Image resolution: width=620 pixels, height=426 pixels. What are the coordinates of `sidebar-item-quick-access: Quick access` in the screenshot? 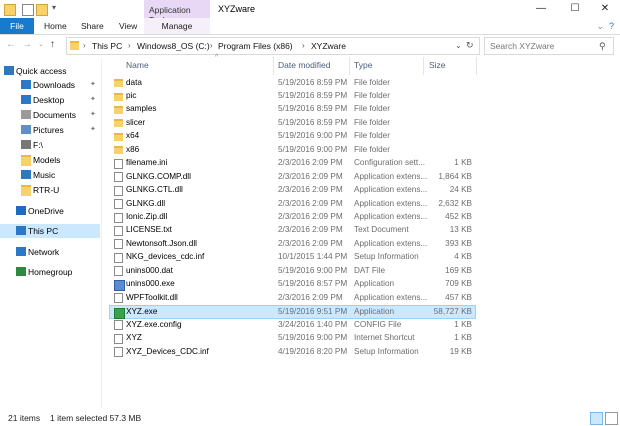 It's located at (50, 71).